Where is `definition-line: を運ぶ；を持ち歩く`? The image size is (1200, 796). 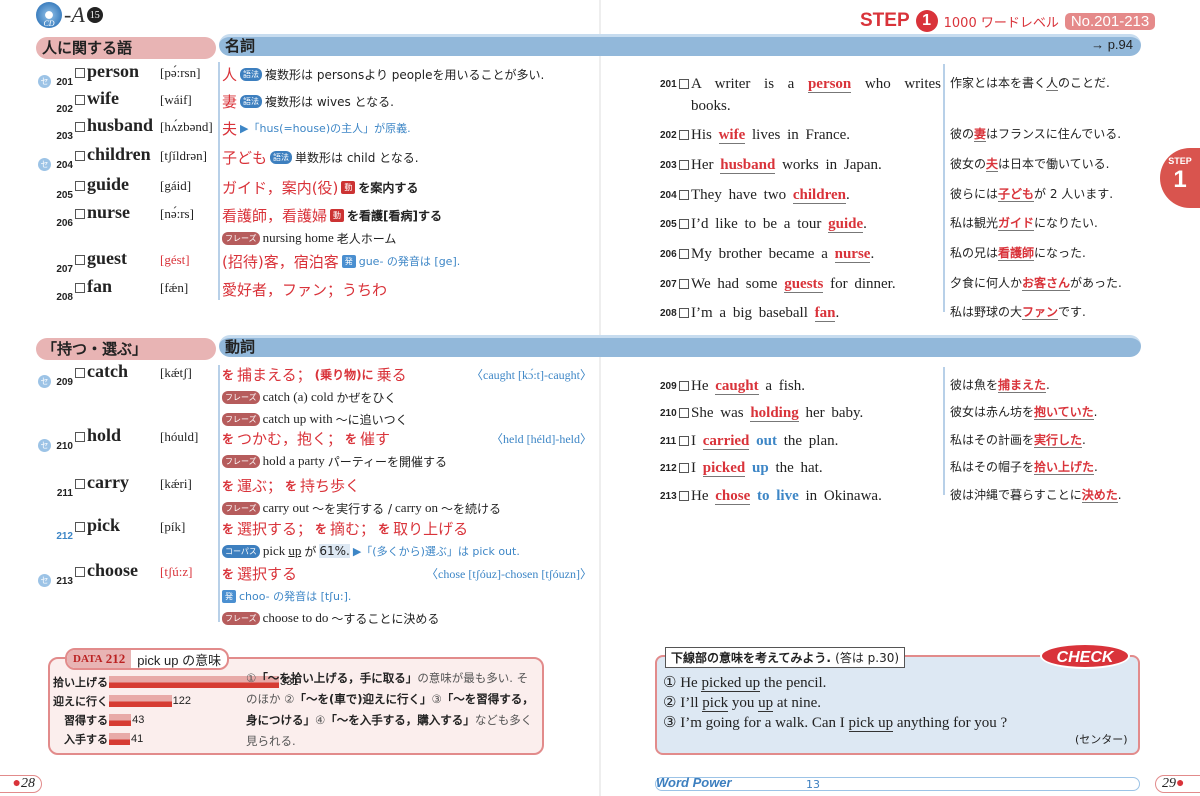
definition-line: を運ぶ；を持ち歩く is located at coordinates (407, 485).